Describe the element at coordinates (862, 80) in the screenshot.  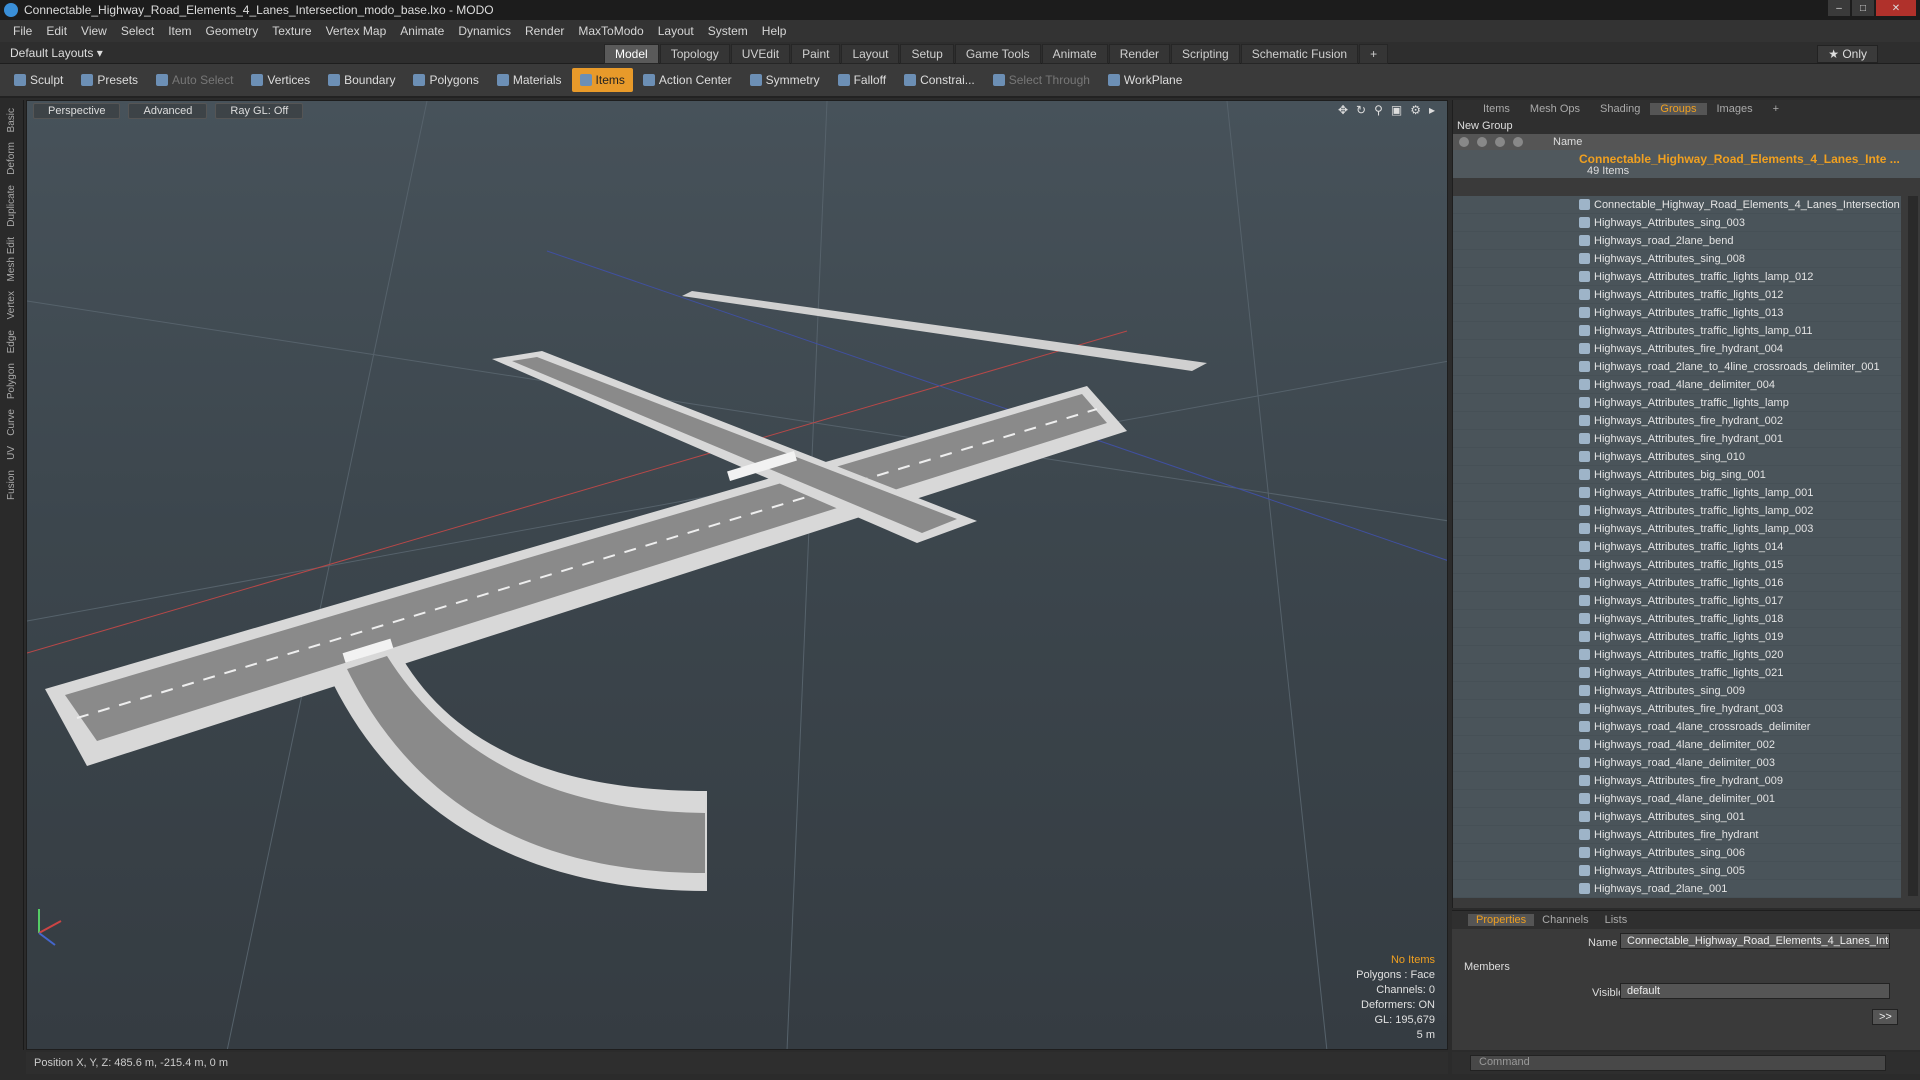
I see `falloff-button: Falloff` at that location.